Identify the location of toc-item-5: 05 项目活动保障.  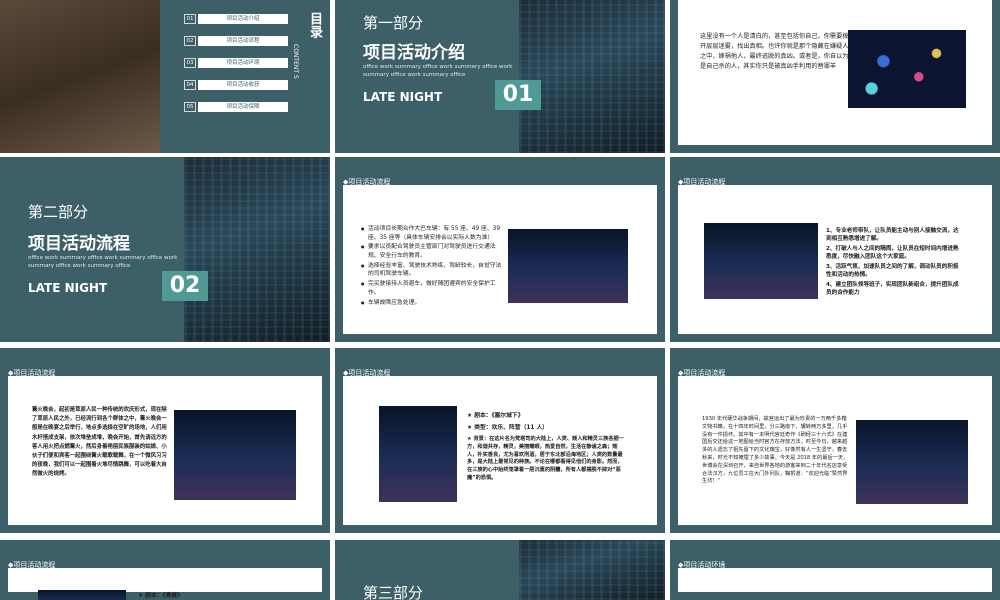
(236, 107).